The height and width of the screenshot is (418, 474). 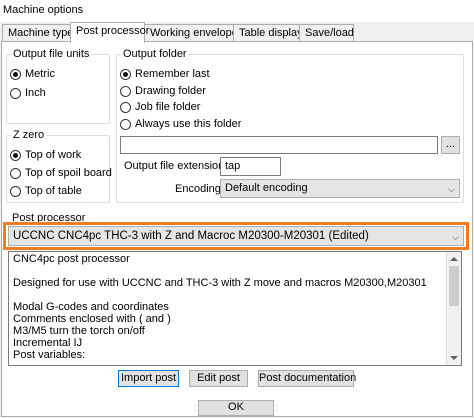 I want to click on radio-metric-label: Metric, so click(x=40, y=74).